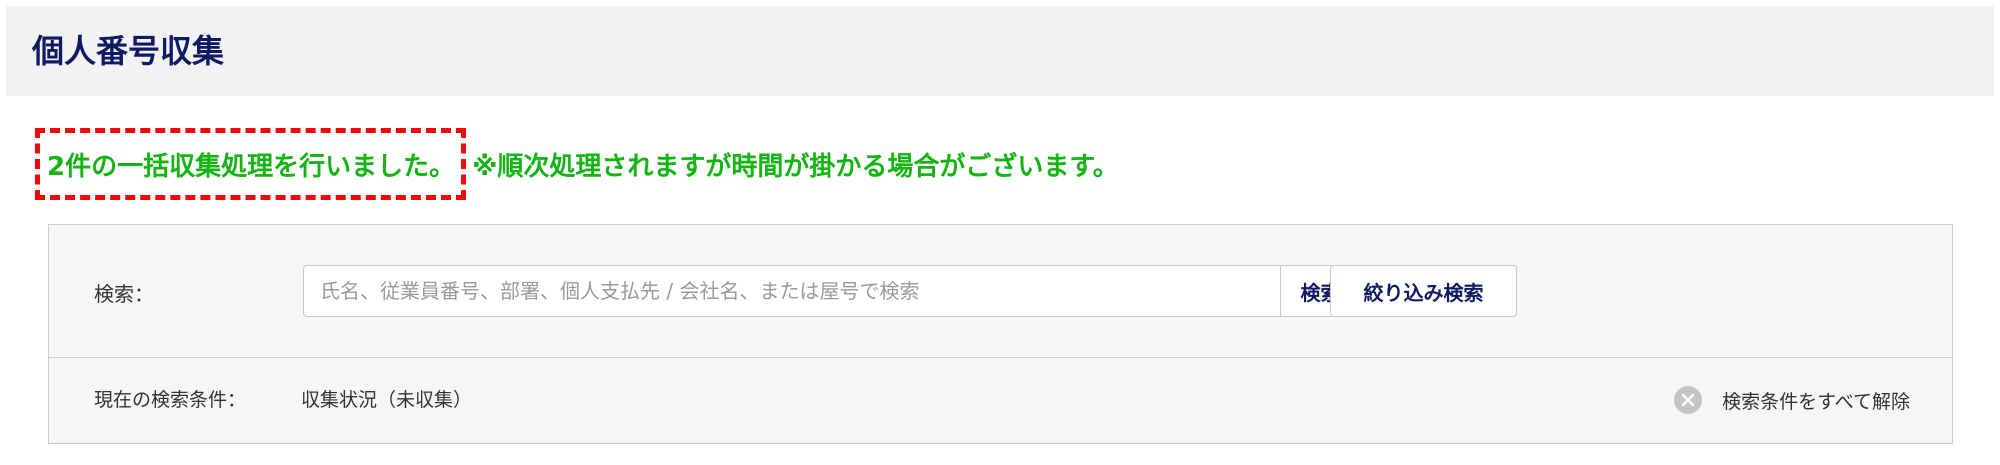 The image size is (2000, 465). I want to click on message-highlight-text: 2件の一括収集処理を行いました。, so click(251, 166).